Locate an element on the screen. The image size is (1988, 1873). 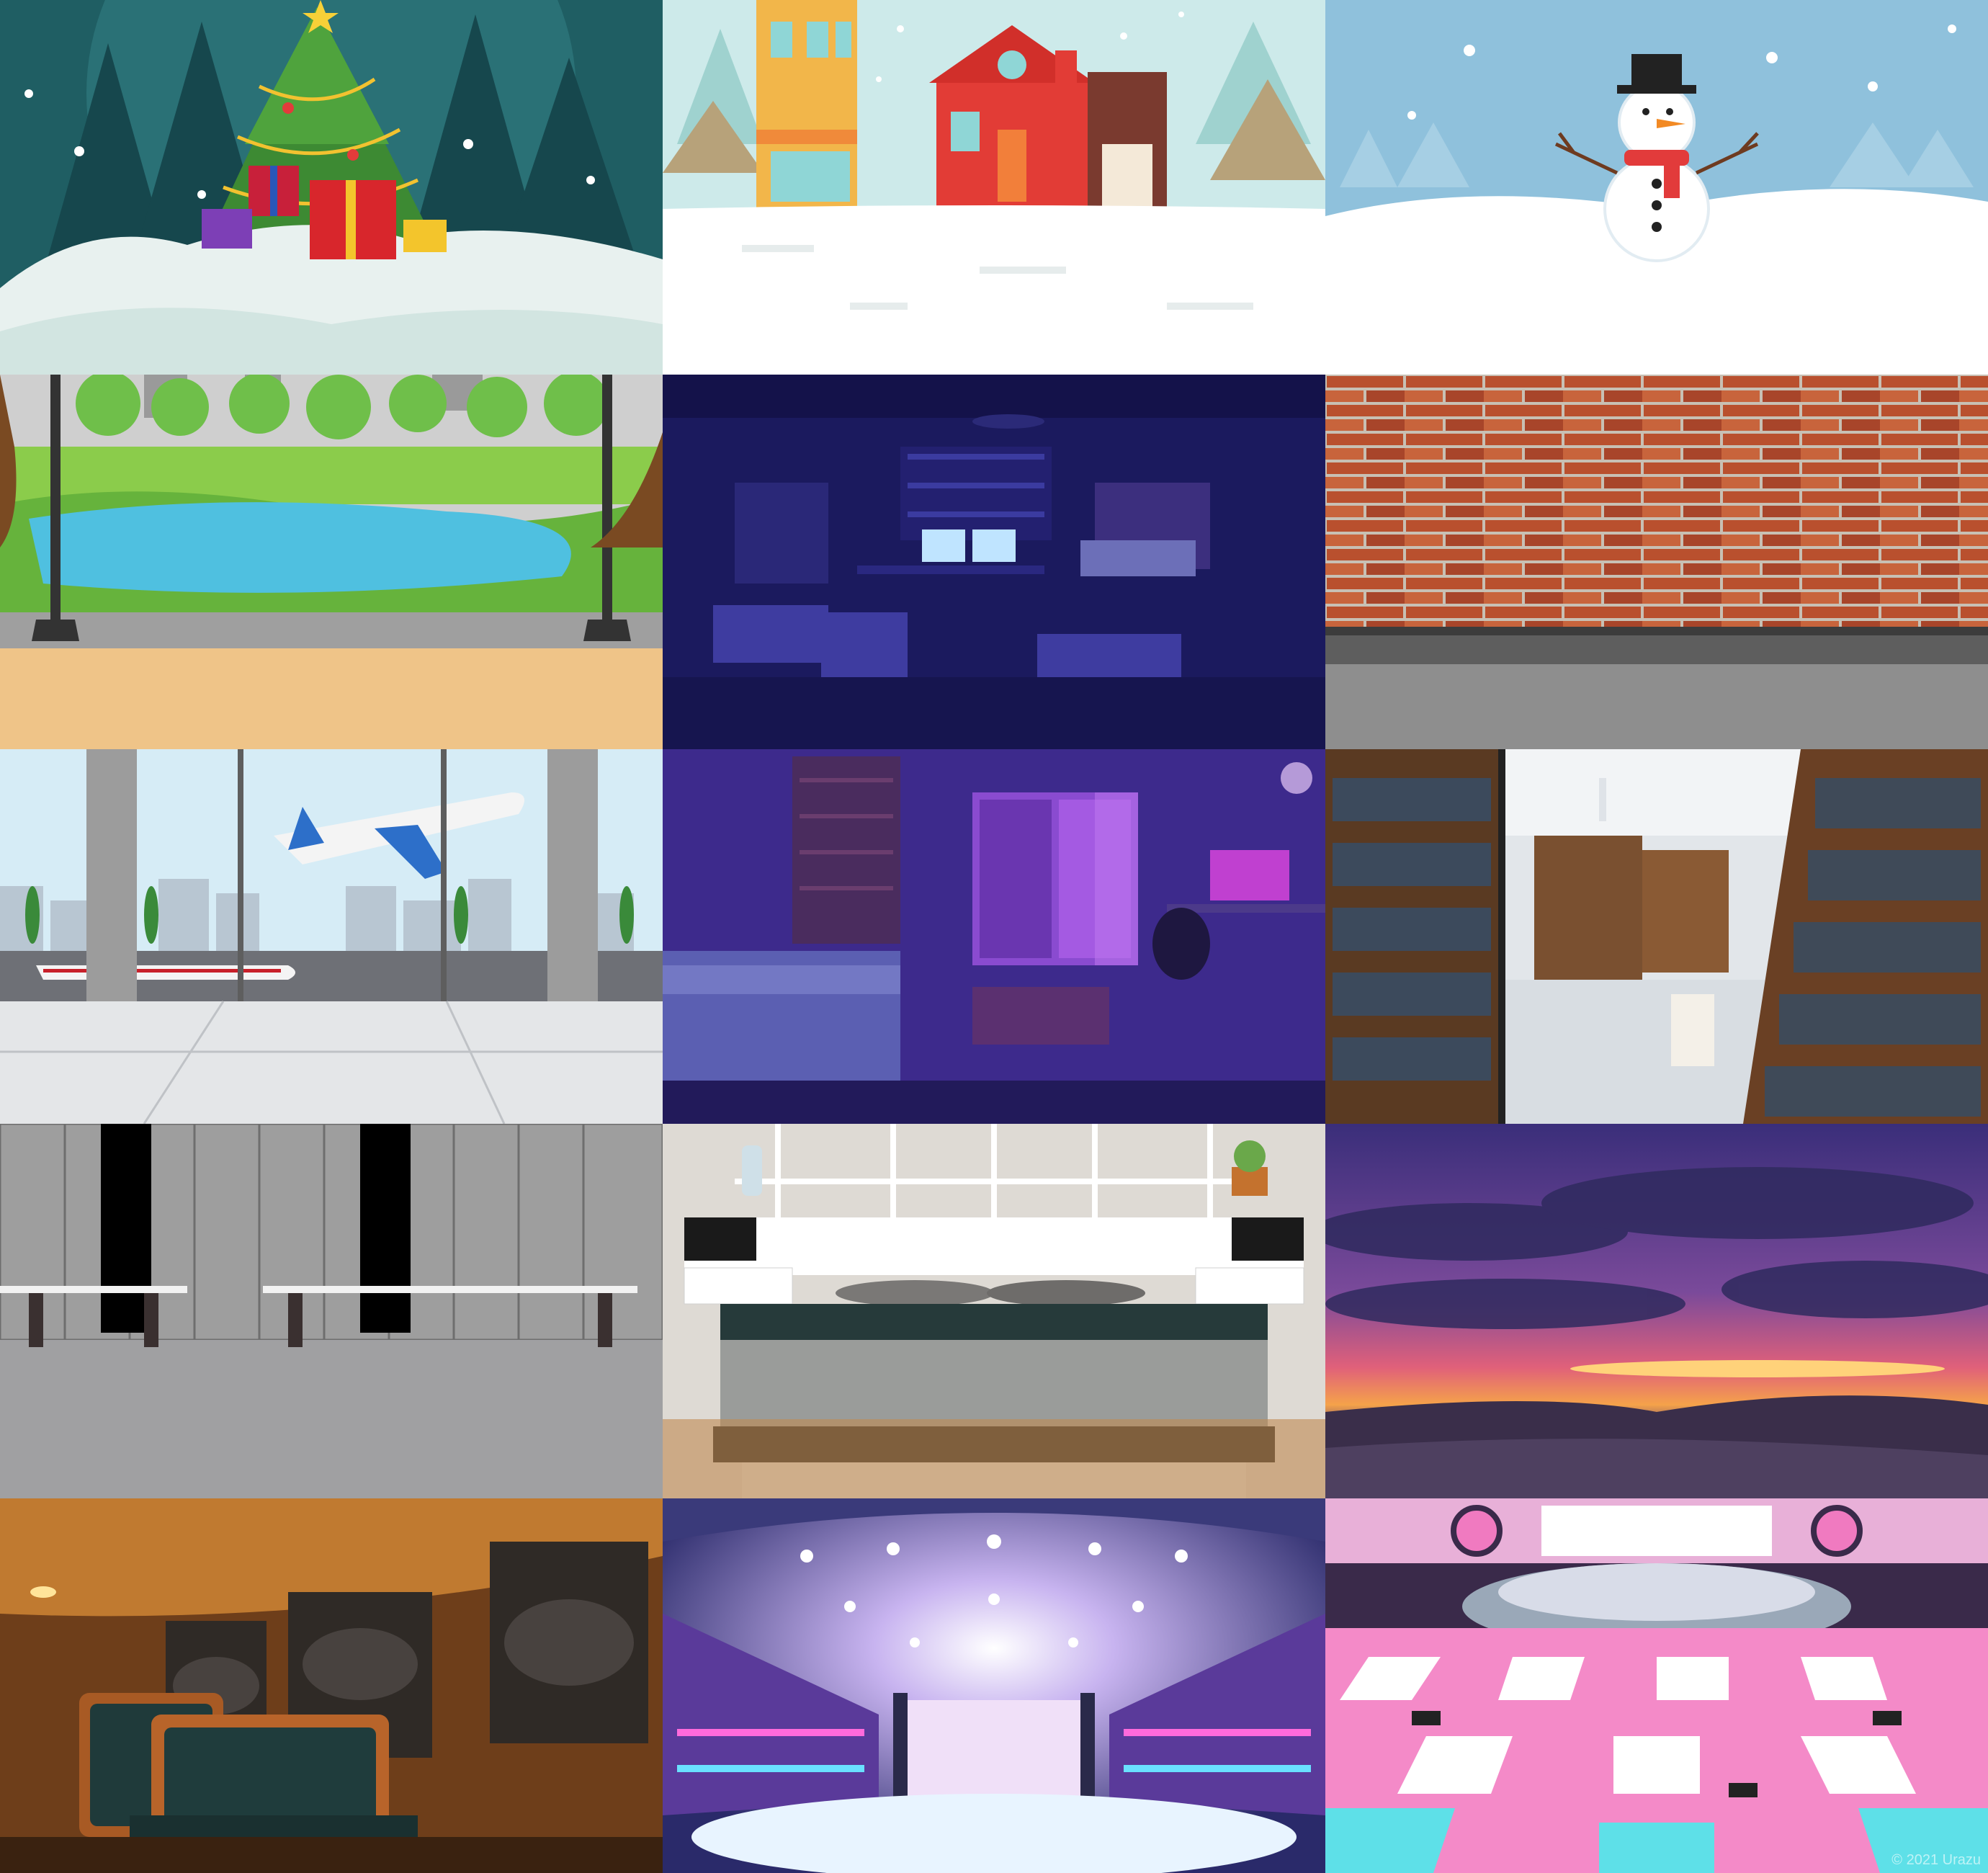
tile-night-studio-room is located at coordinates (994, 562).